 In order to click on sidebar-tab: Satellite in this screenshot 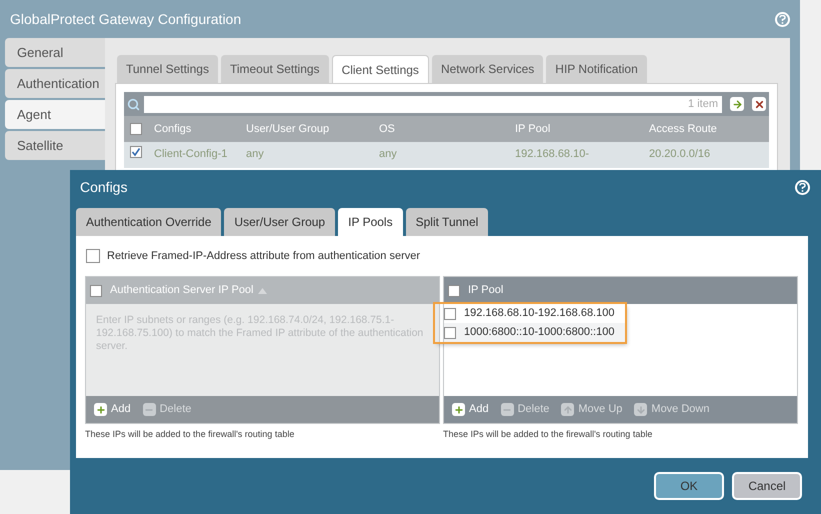, I will do `click(55, 145)`.